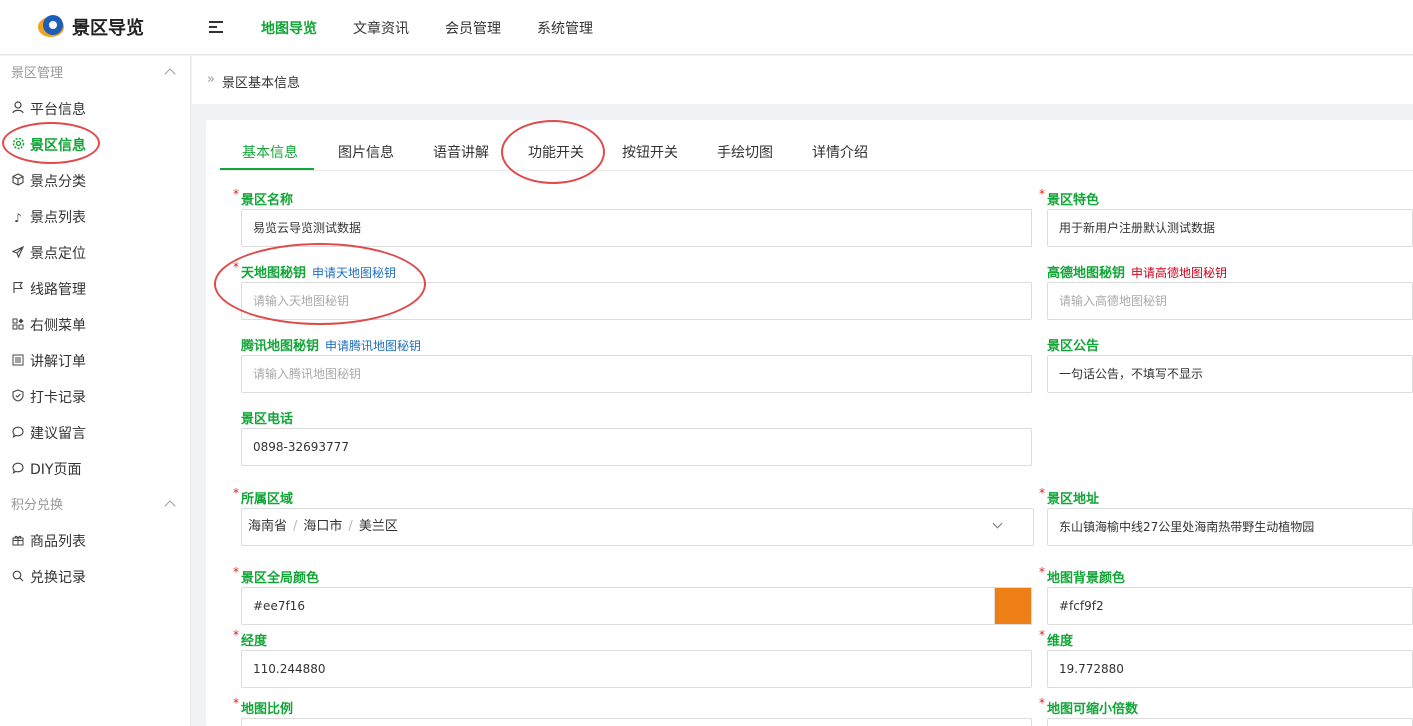  I want to click on breadcrumb: » 景区基本信息, so click(802, 80).